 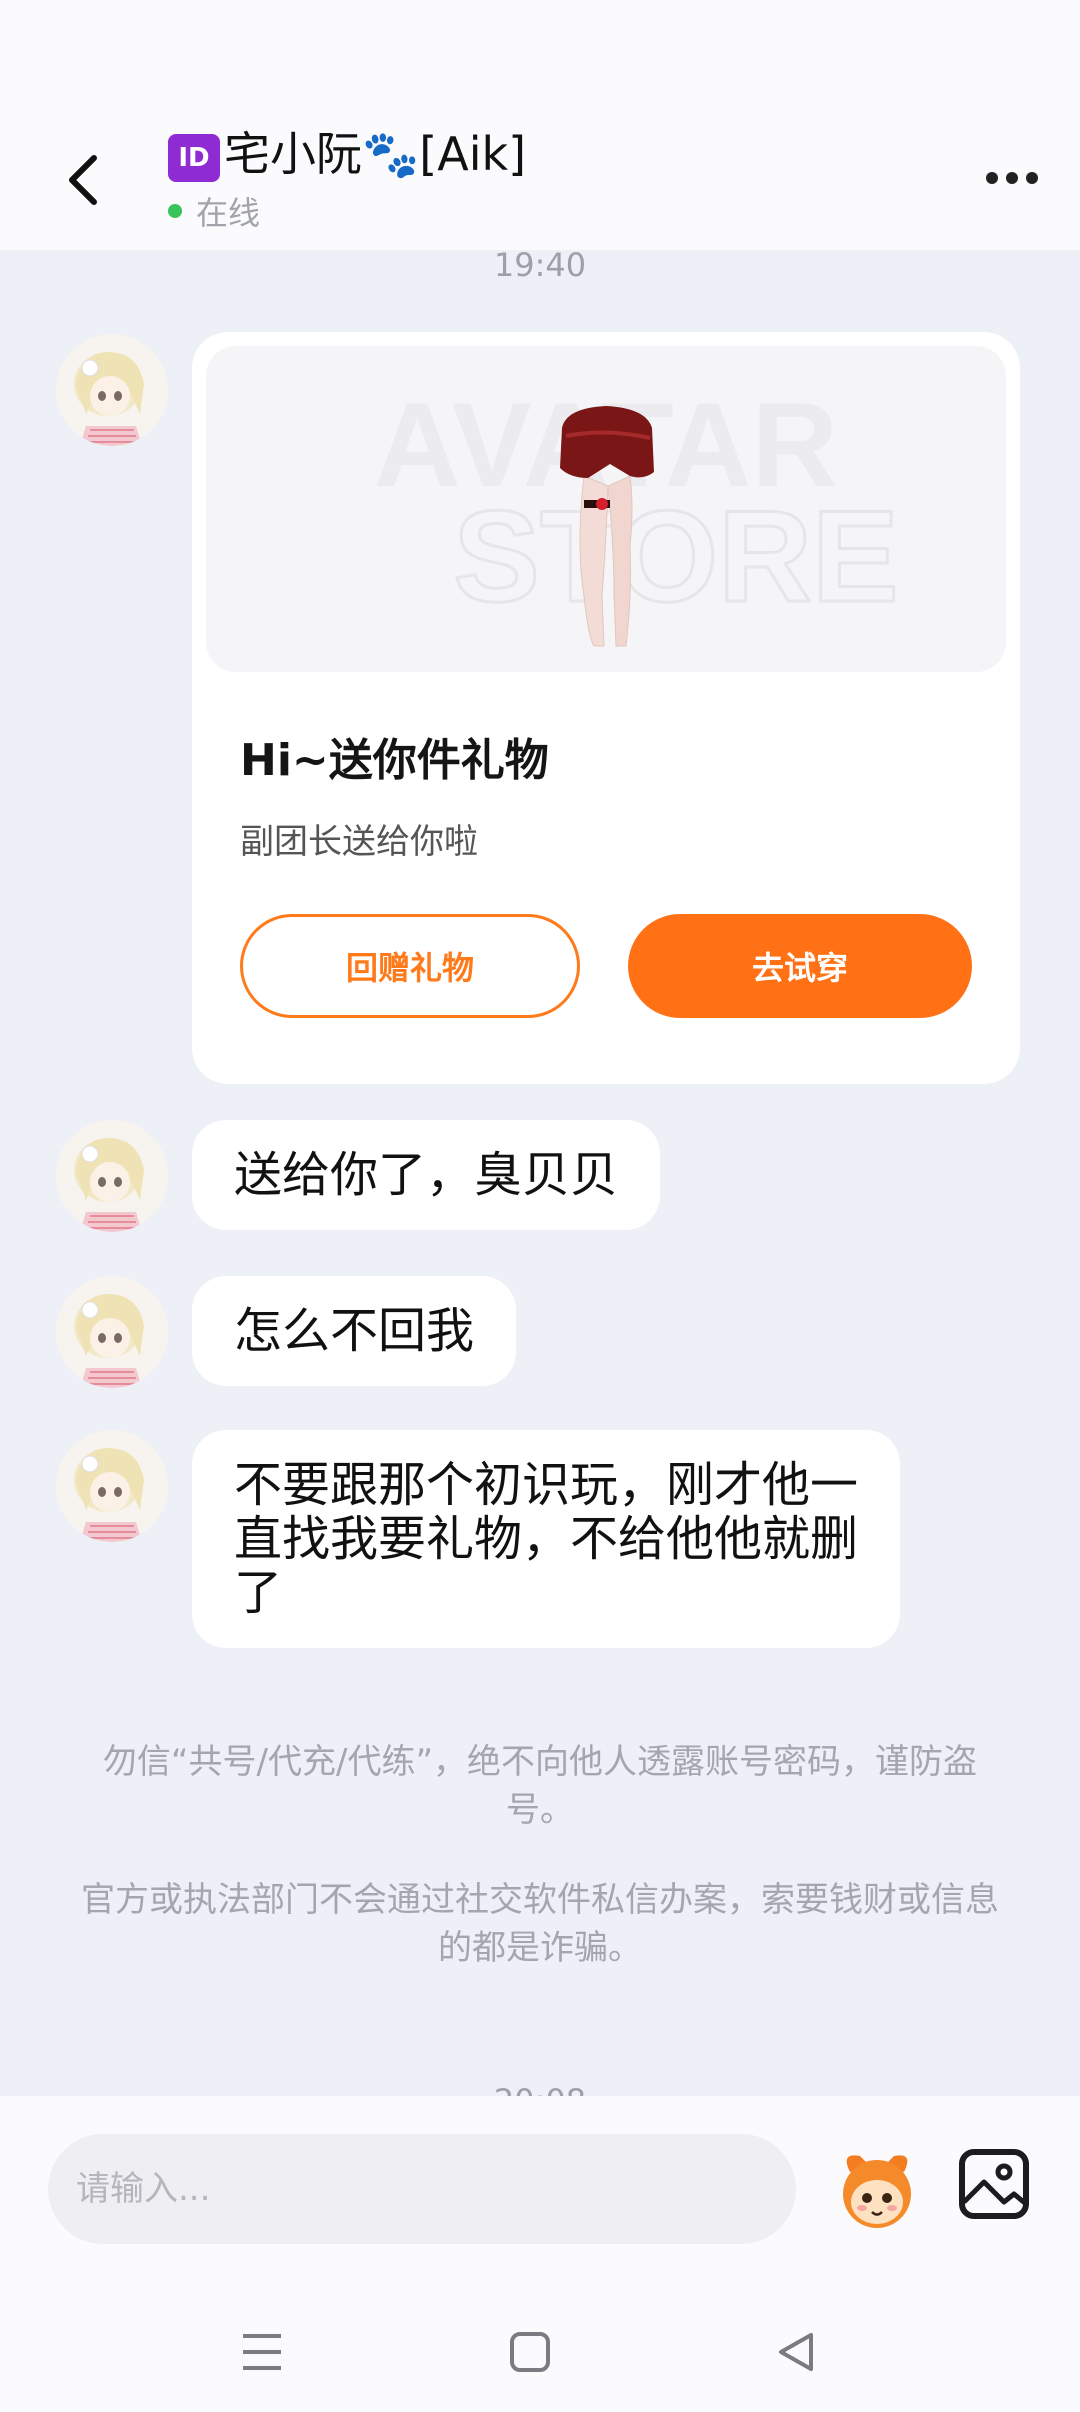 I want to click on online-status: 在线, so click(x=347, y=211).